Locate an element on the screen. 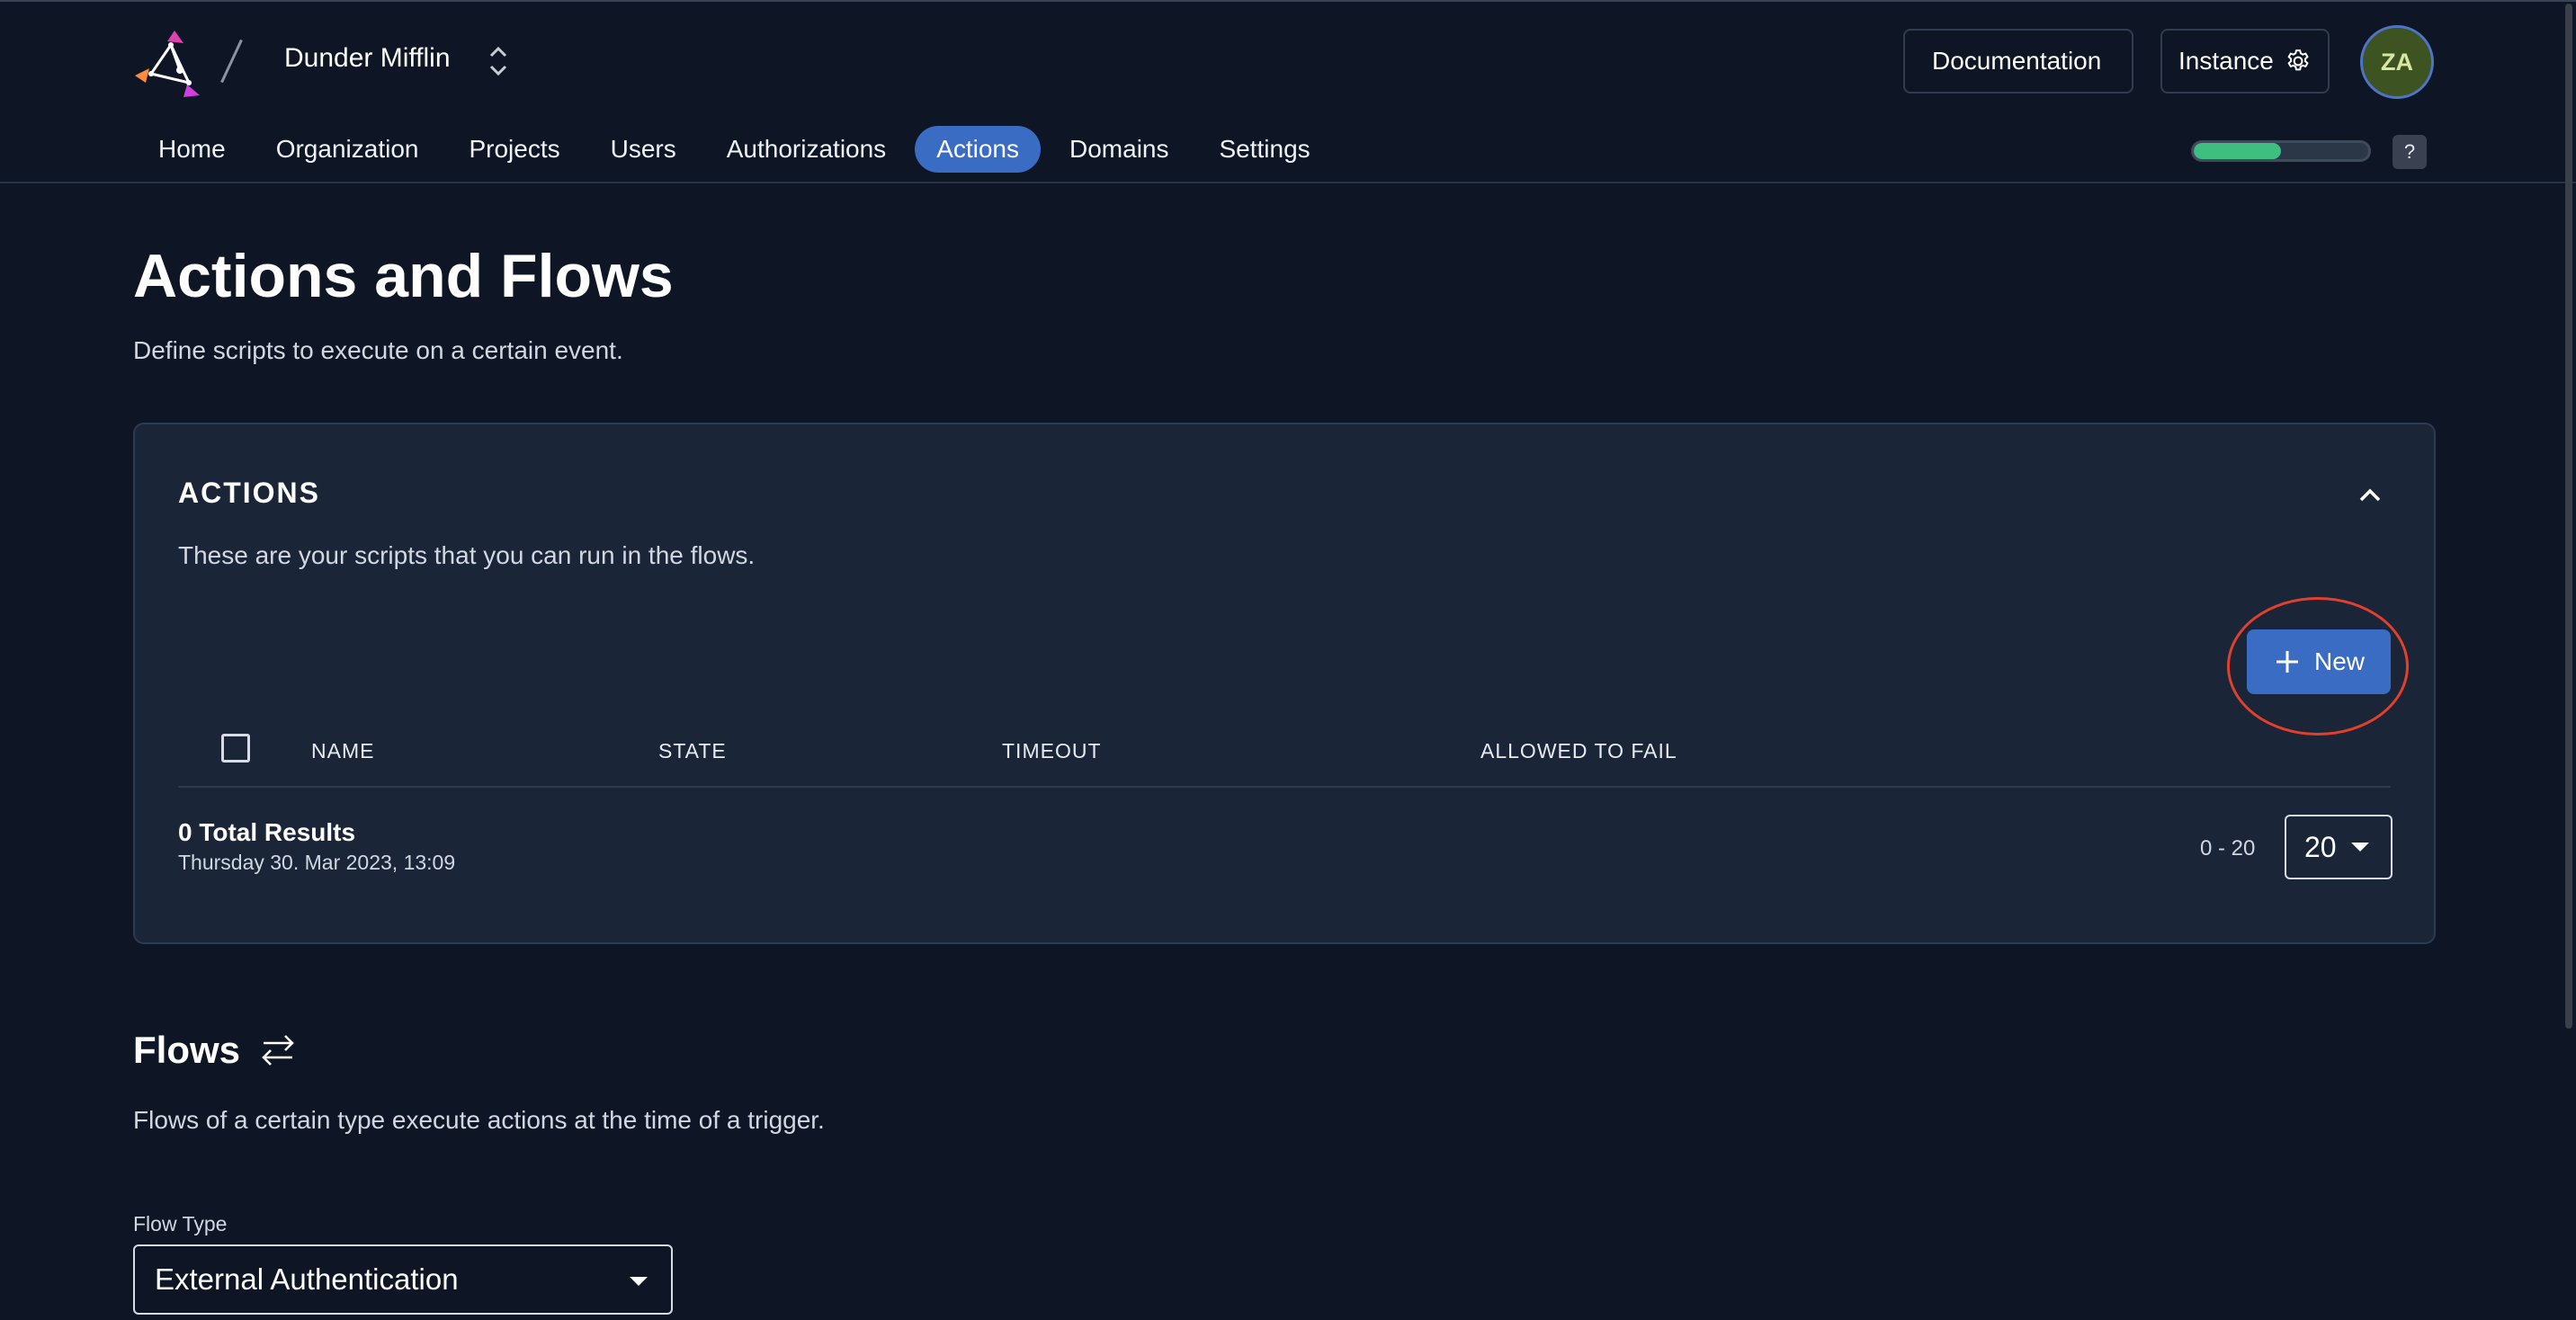 The height and width of the screenshot is (1320, 2576). plus-icon is located at coordinates (2287, 662).